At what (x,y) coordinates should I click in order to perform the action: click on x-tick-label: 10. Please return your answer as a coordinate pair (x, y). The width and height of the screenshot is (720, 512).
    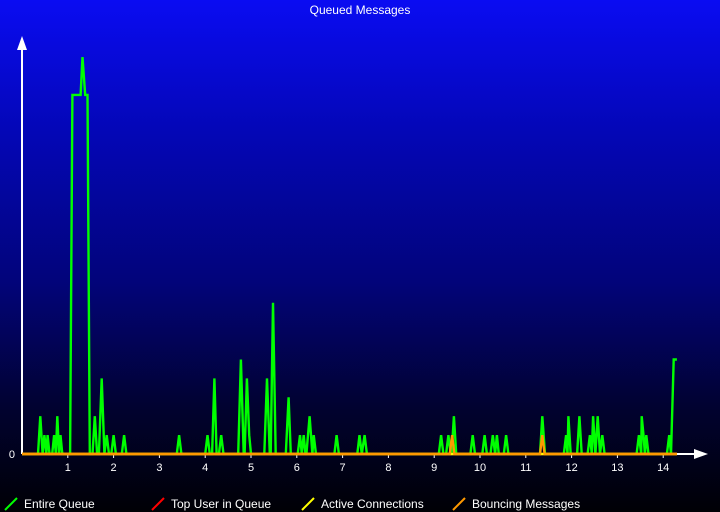
    Looking at the image, I should click on (480, 468).